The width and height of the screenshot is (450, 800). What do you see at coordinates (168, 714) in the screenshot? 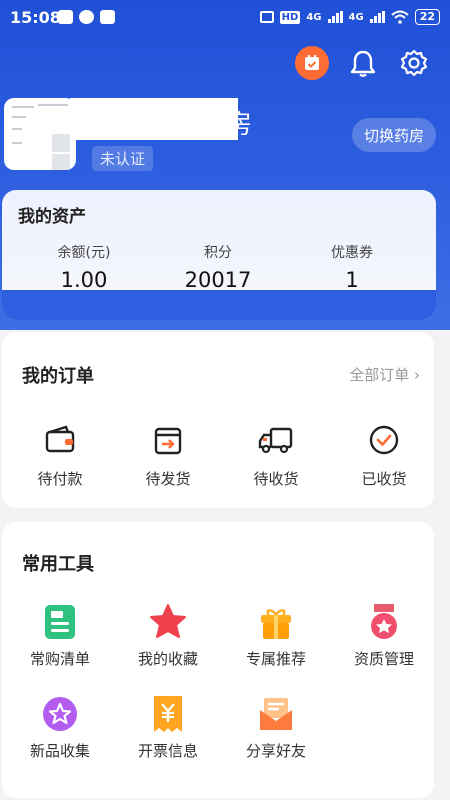
I see `invoice-icon` at bounding box center [168, 714].